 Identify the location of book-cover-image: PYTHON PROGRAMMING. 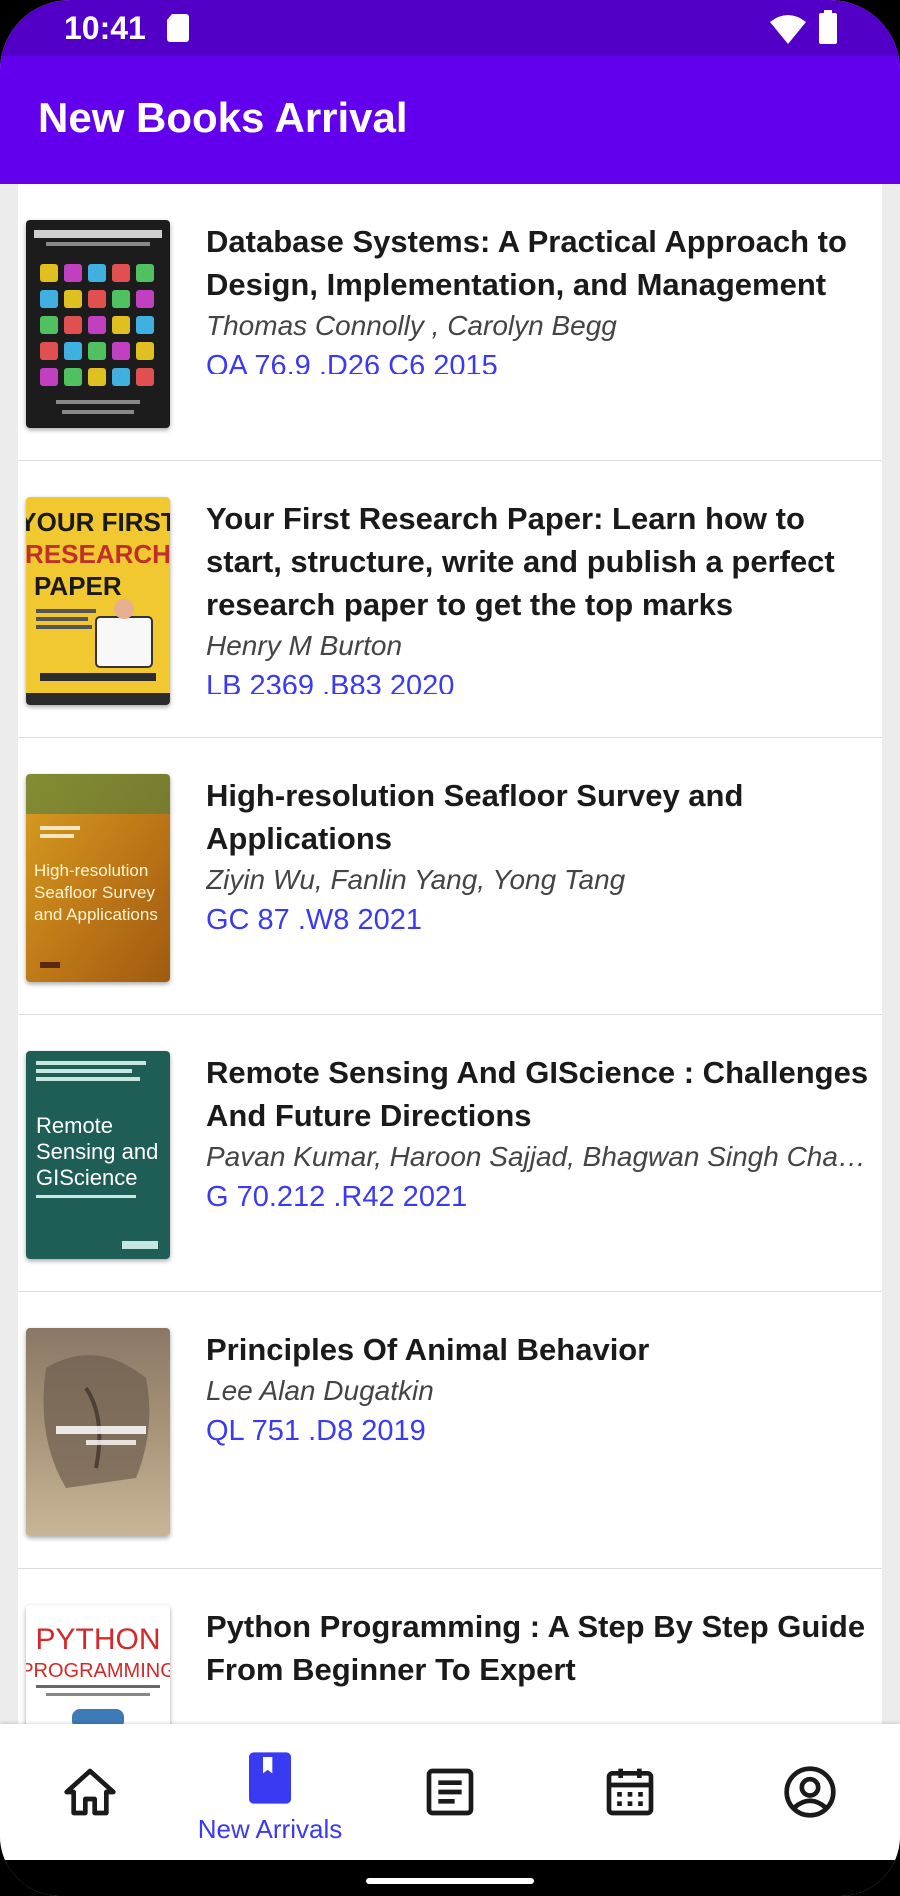
(98, 1664).